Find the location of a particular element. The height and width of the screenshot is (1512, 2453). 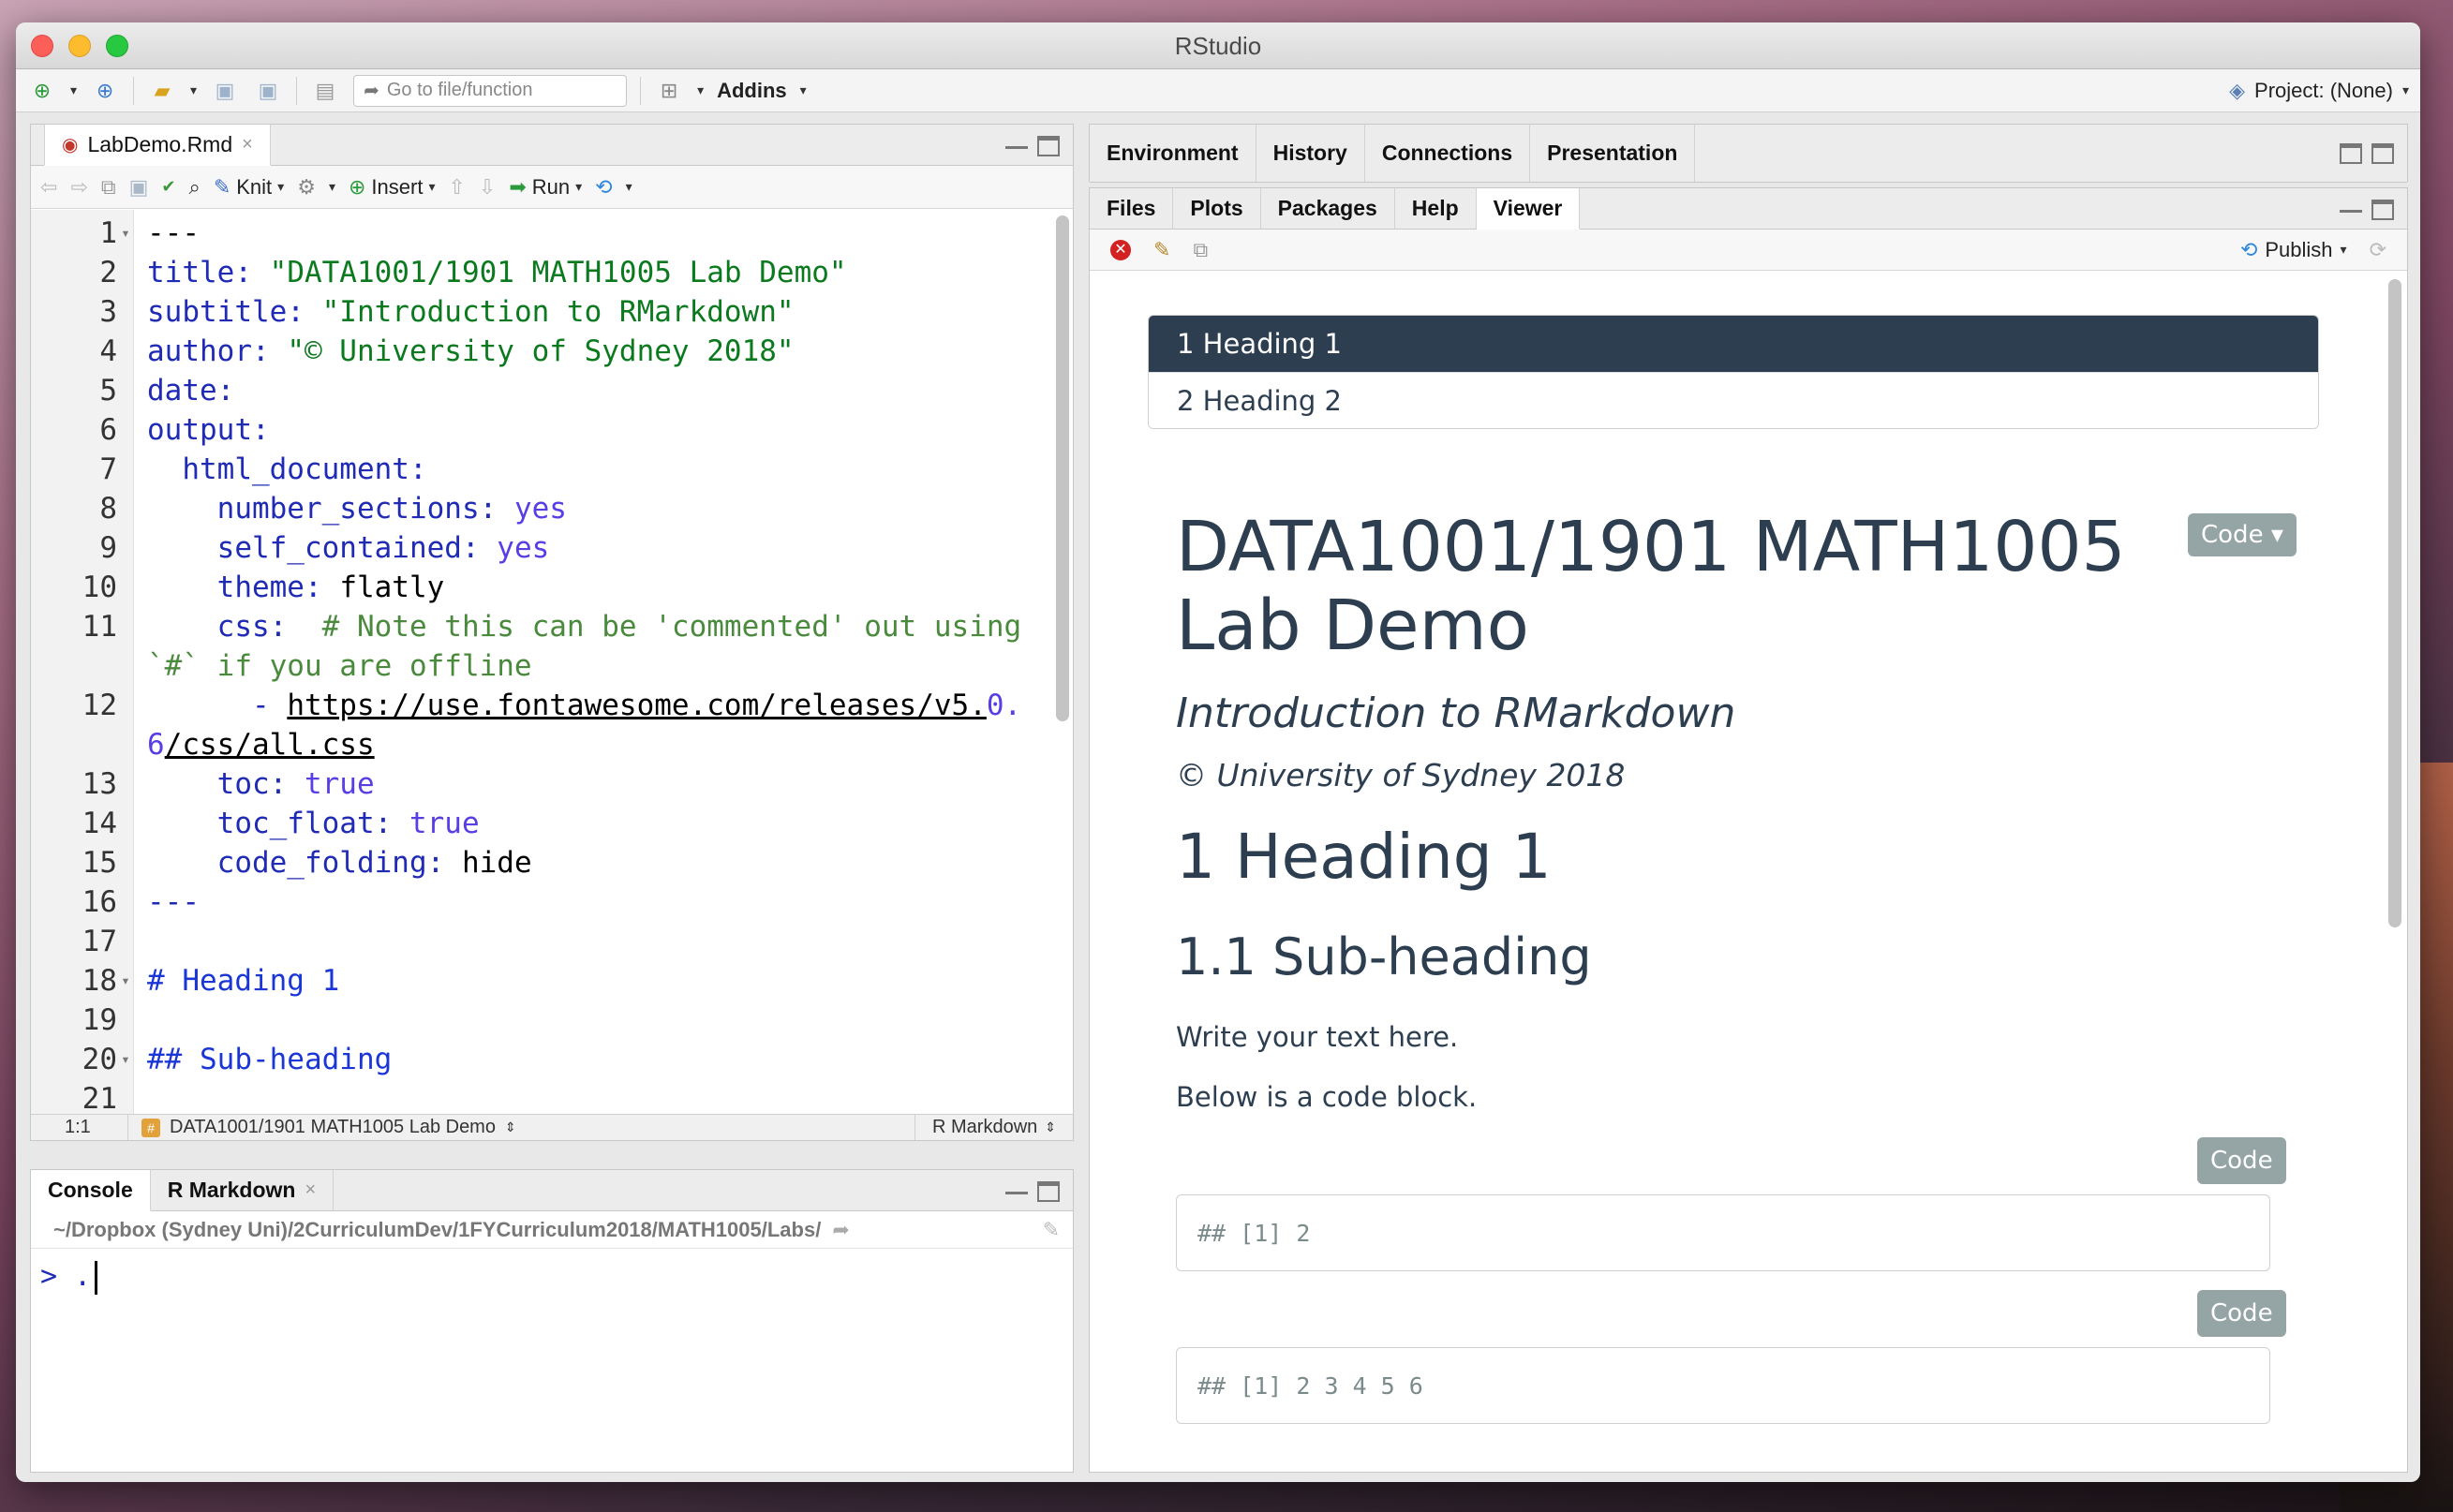

clear-viewer-broom-icon: ✎ is located at coordinates (1161, 250).